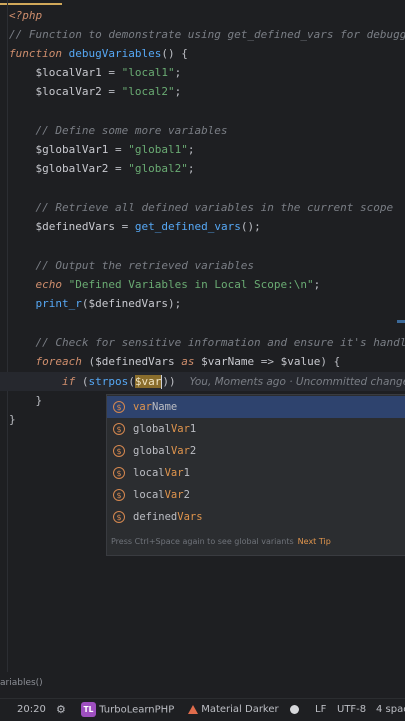 This screenshot has height=721, width=405. What do you see at coordinates (21, 686) in the screenshot?
I see `breadcrumb: ariables()` at bounding box center [21, 686].